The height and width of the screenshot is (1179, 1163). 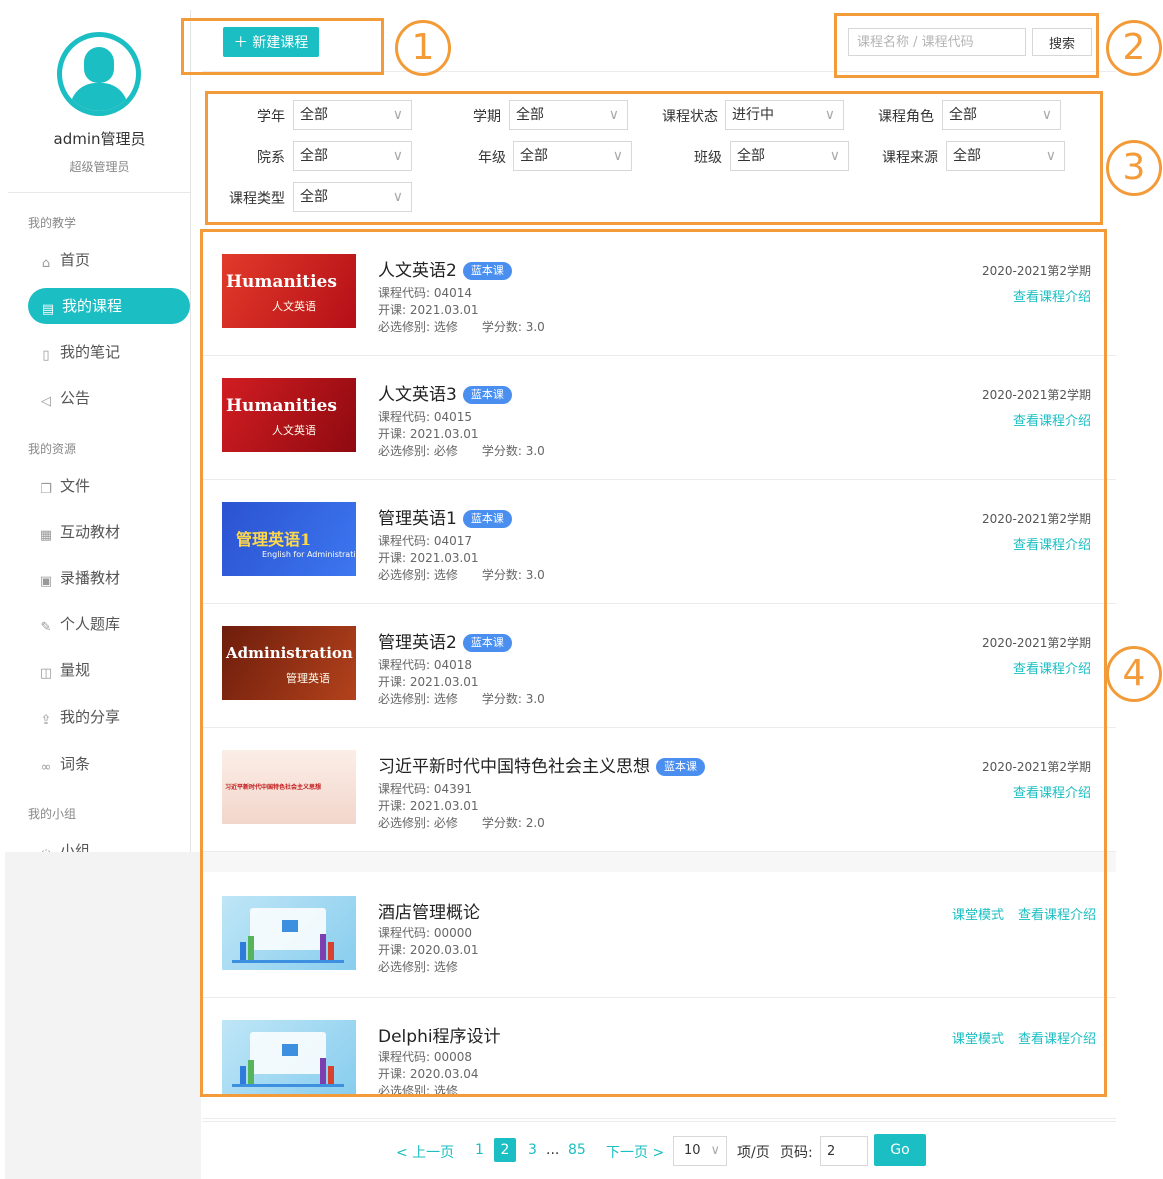 I want to click on page-number-label: 页码:, so click(x=796, y=1153).